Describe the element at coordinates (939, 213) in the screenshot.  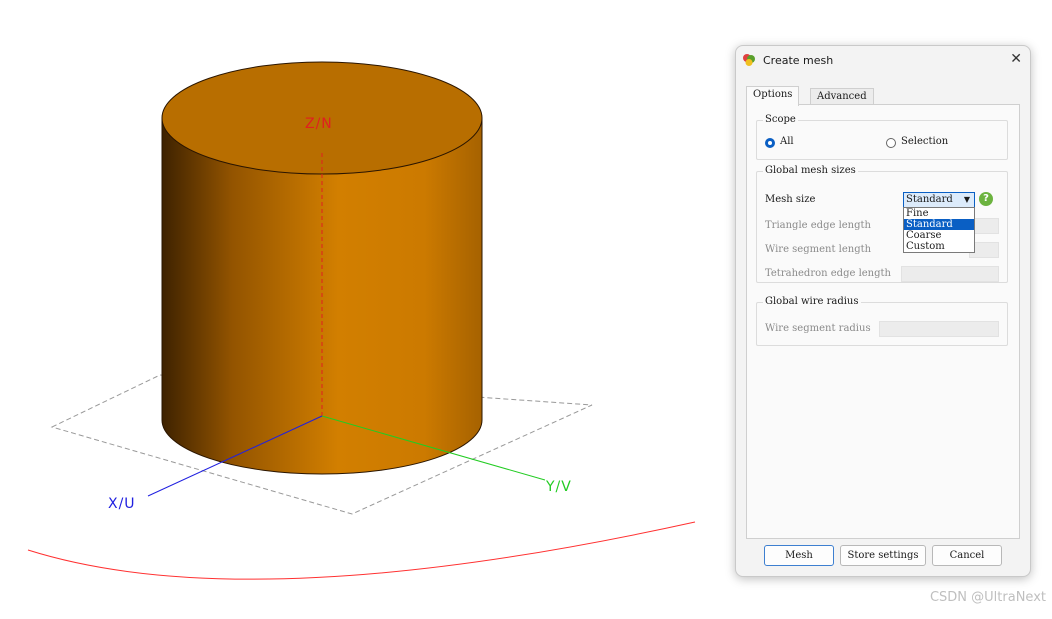
I see `dropdown-option-fine: Fine` at that location.